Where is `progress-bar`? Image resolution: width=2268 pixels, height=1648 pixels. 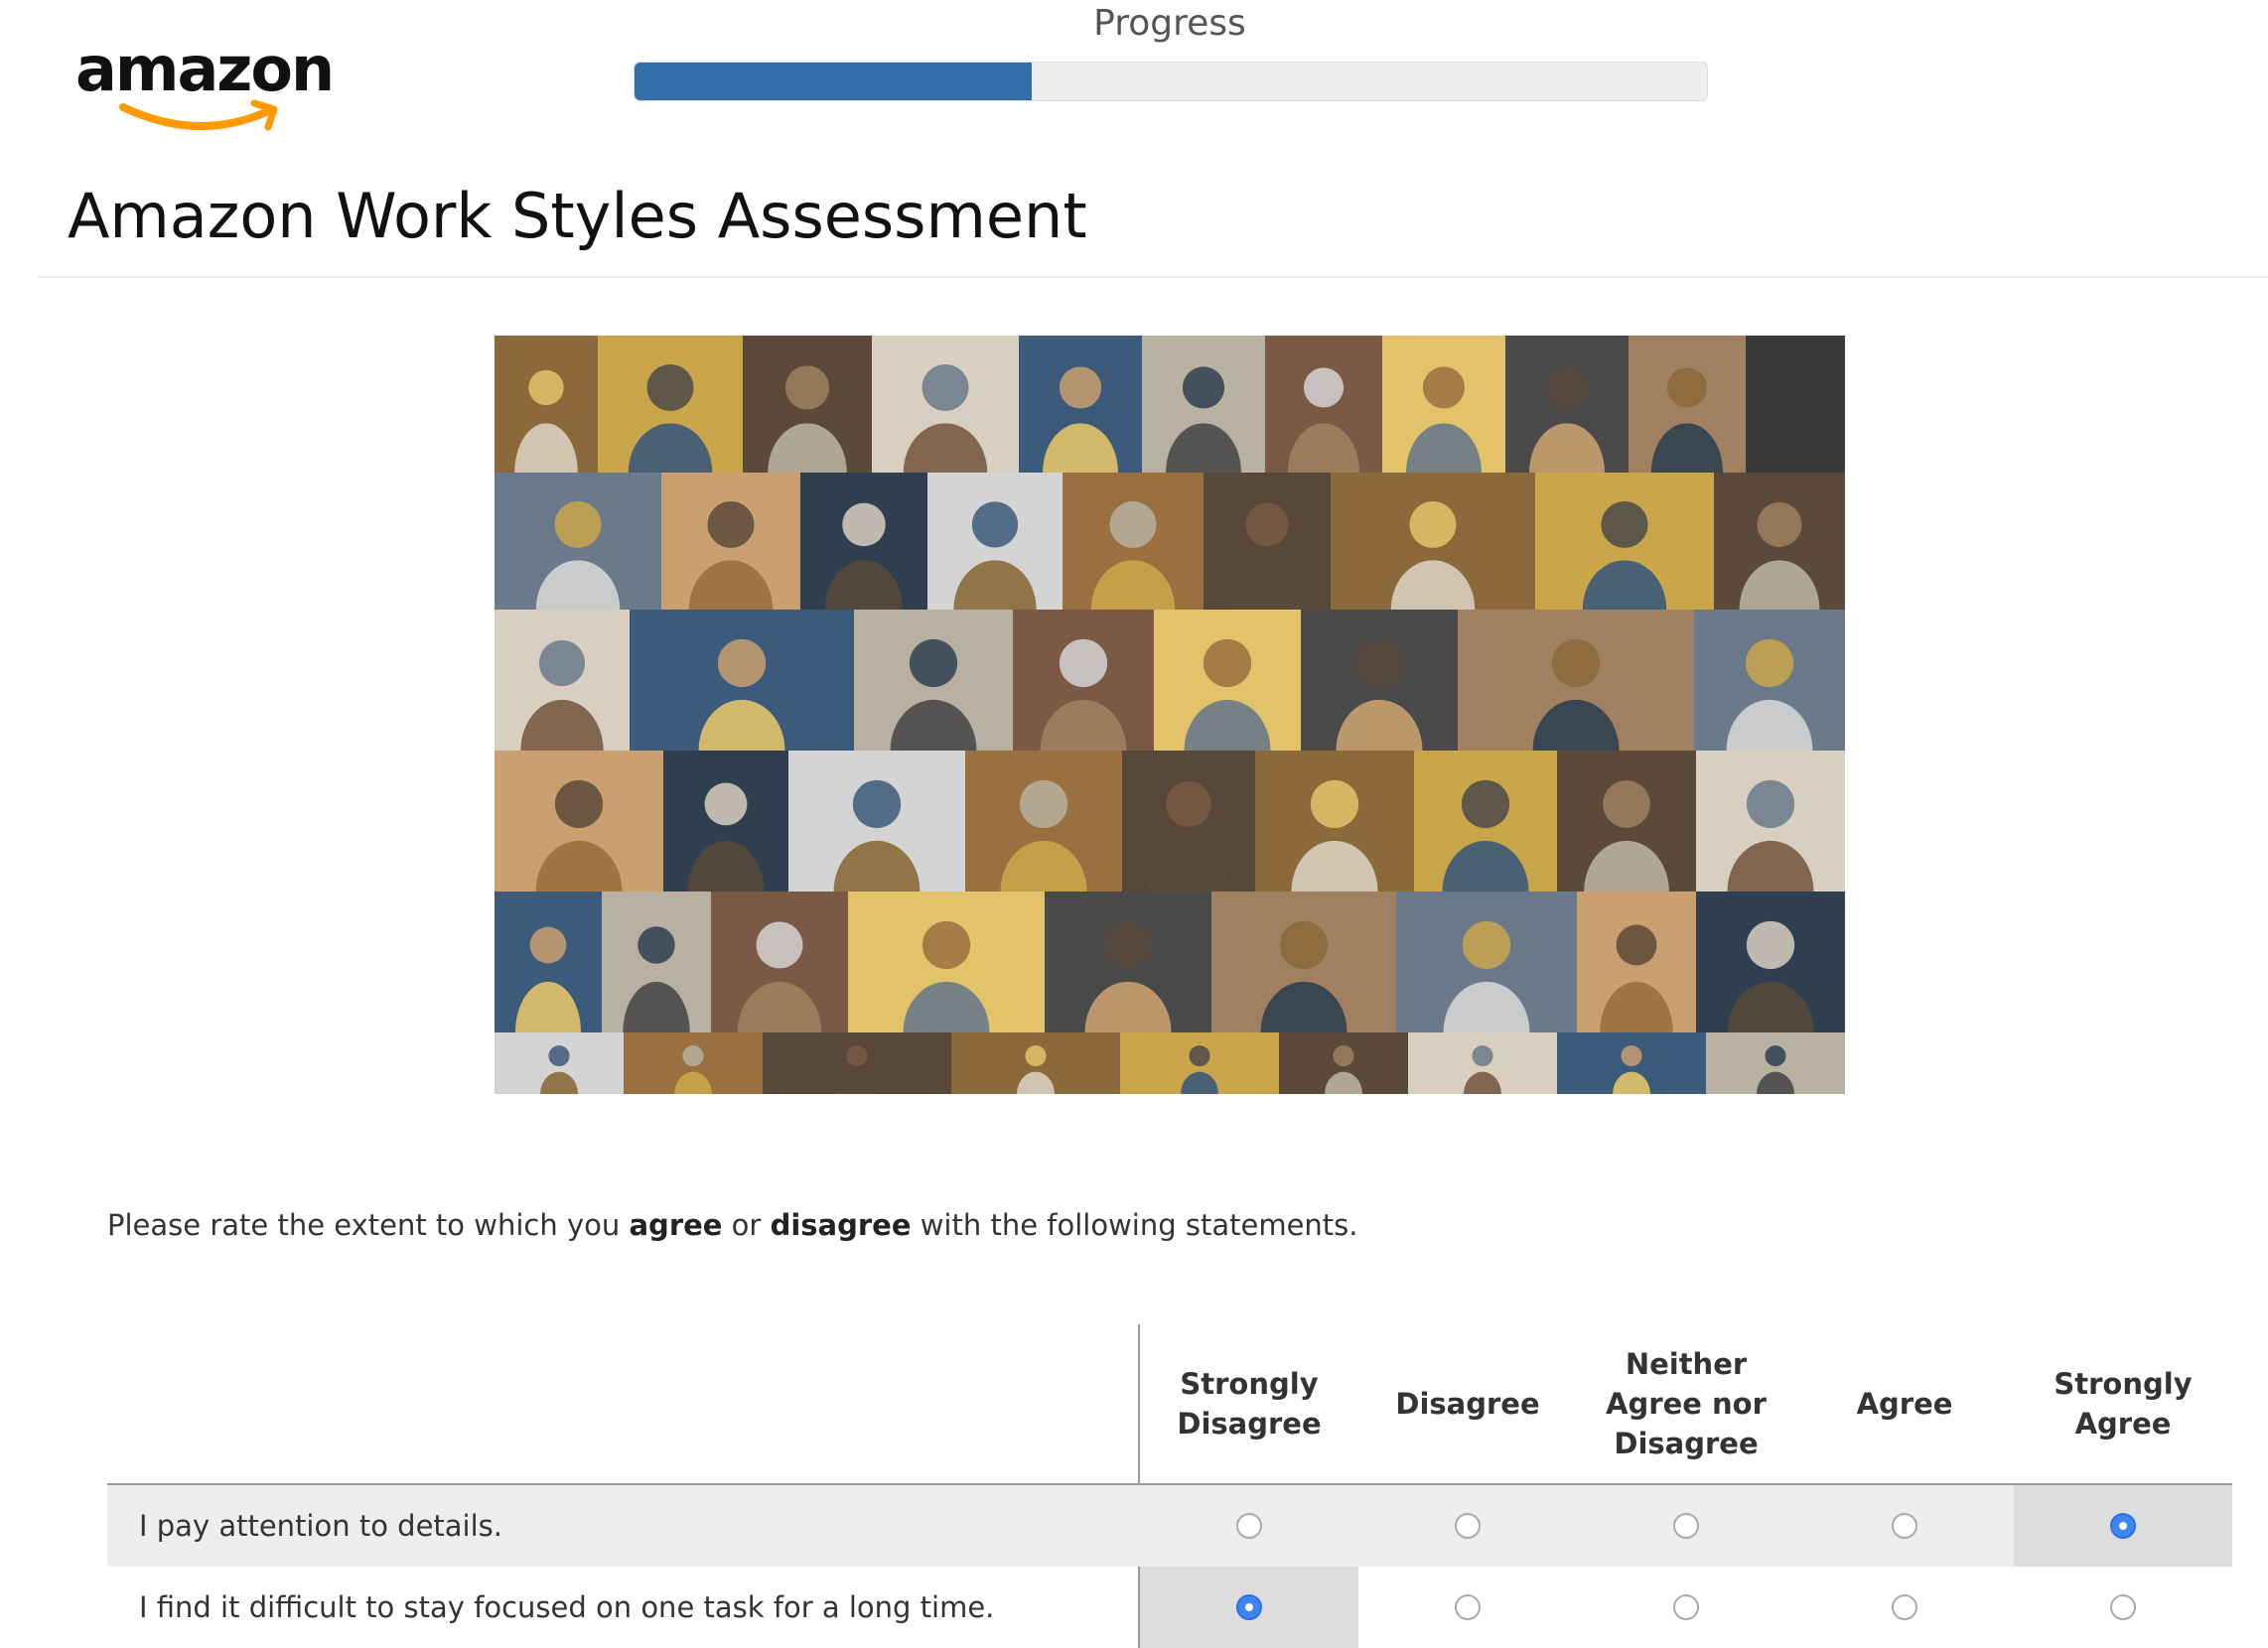 progress-bar is located at coordinates (1171, 81).